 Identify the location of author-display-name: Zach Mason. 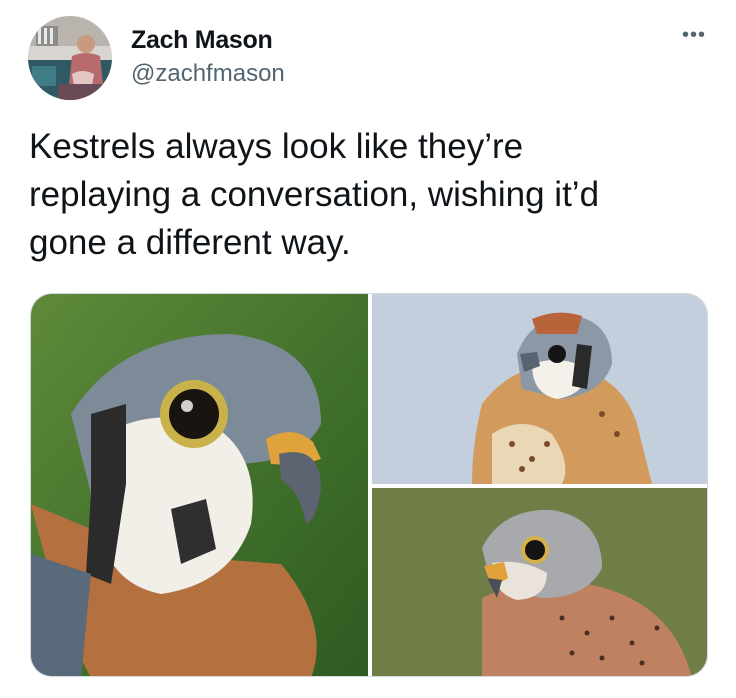
(202, 40).